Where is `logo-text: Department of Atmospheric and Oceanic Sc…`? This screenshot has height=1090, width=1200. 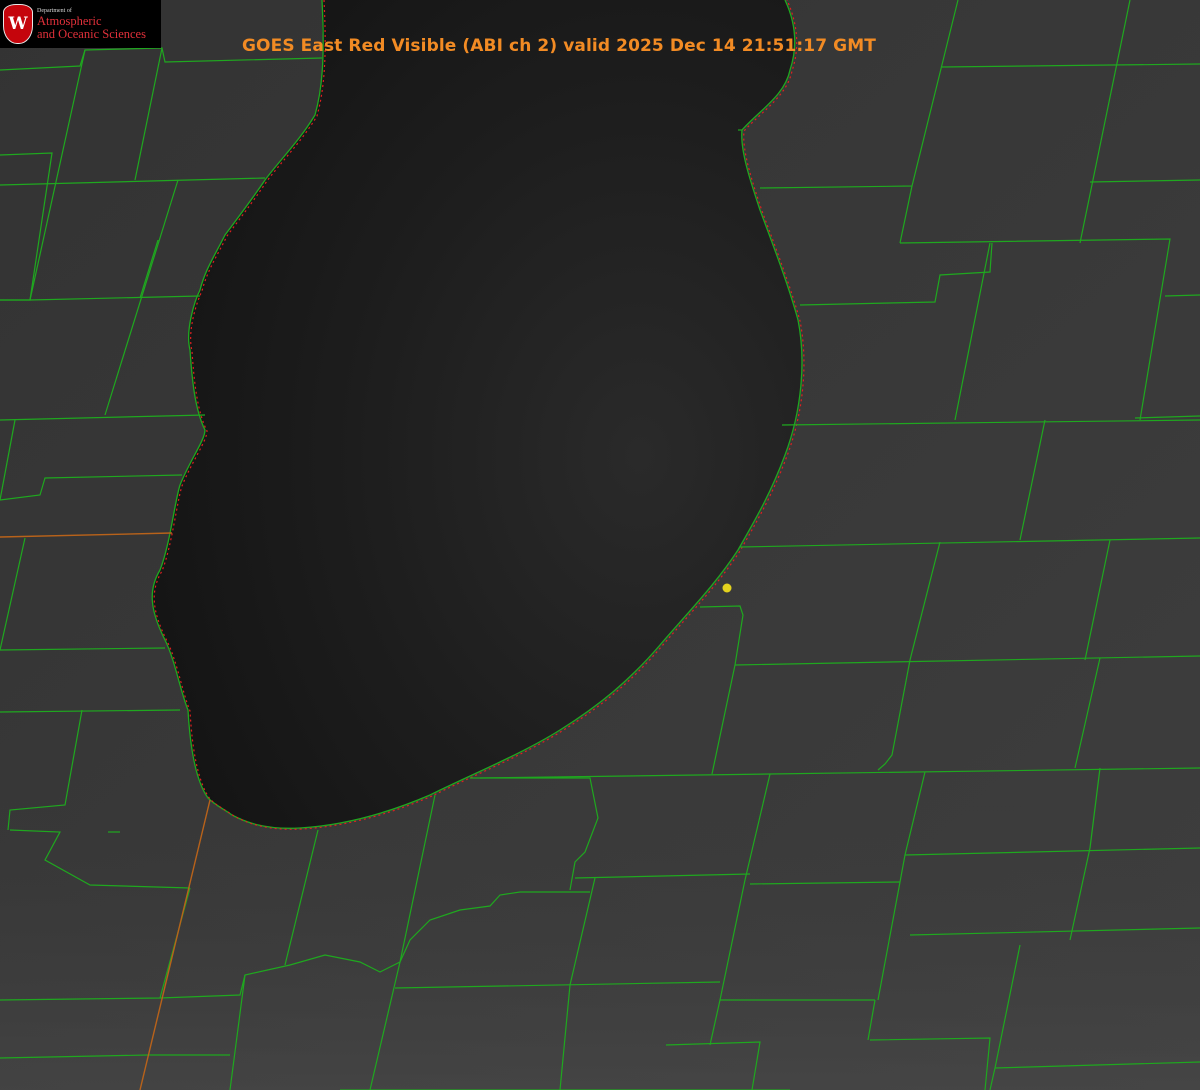 logo-text: Department of Atmospheric and Oceanic Sc… is located at coordinates (91, 24).